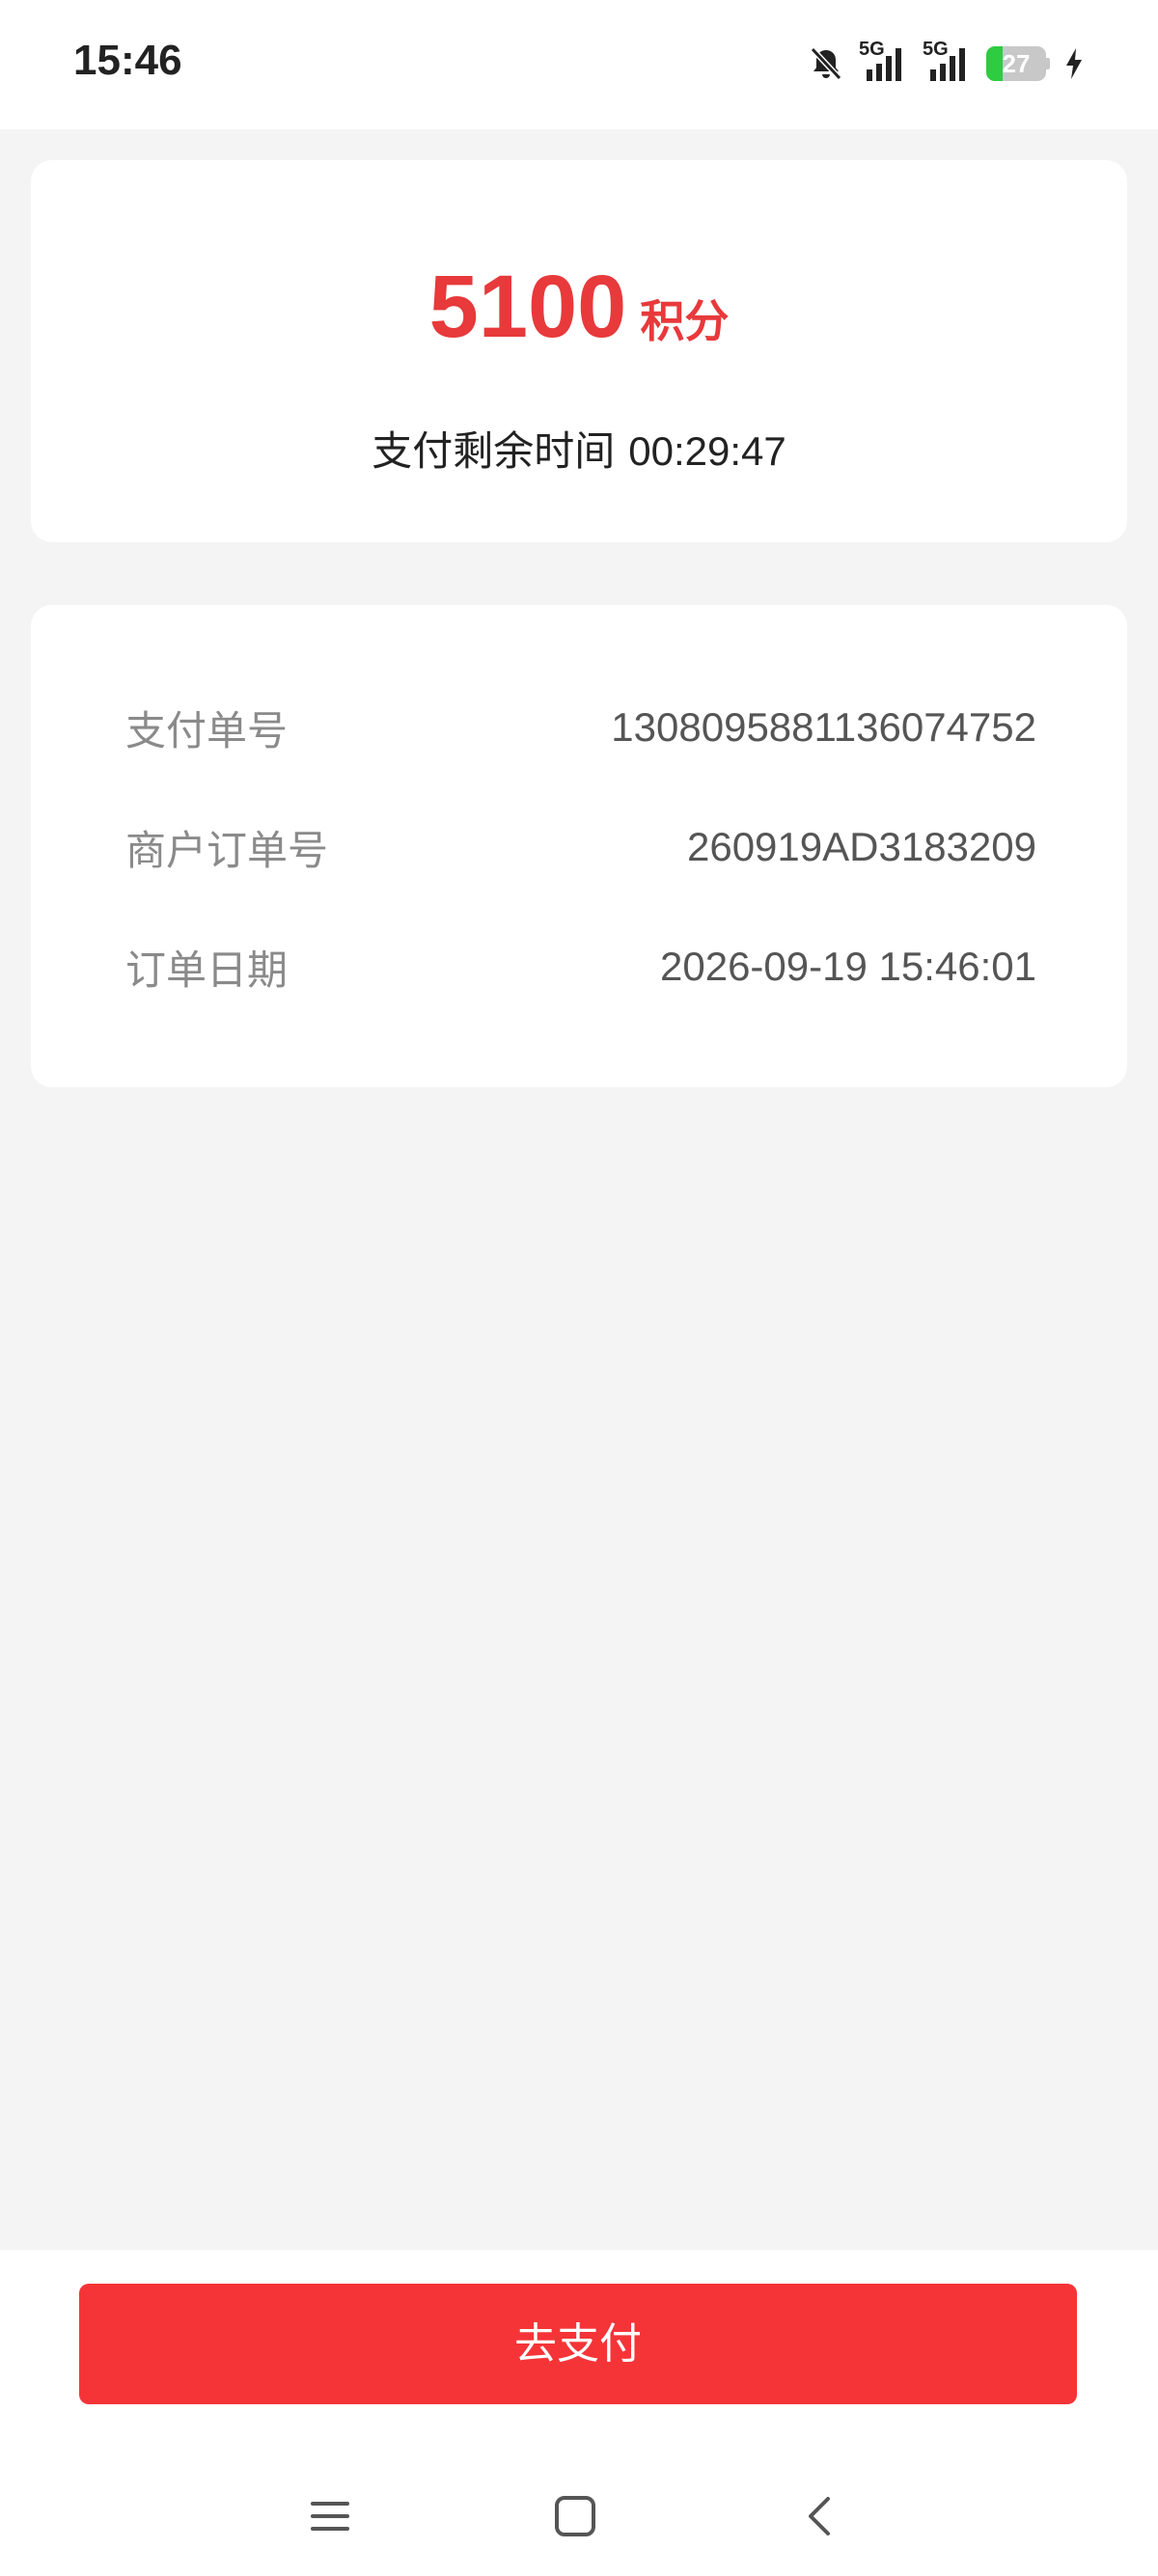 The height and width of the screenshot is (2576, 1158). Describe the element at coordinates (494, 451) in the screenshot. I see `countdown-label: 支付剩余时间` at that location.